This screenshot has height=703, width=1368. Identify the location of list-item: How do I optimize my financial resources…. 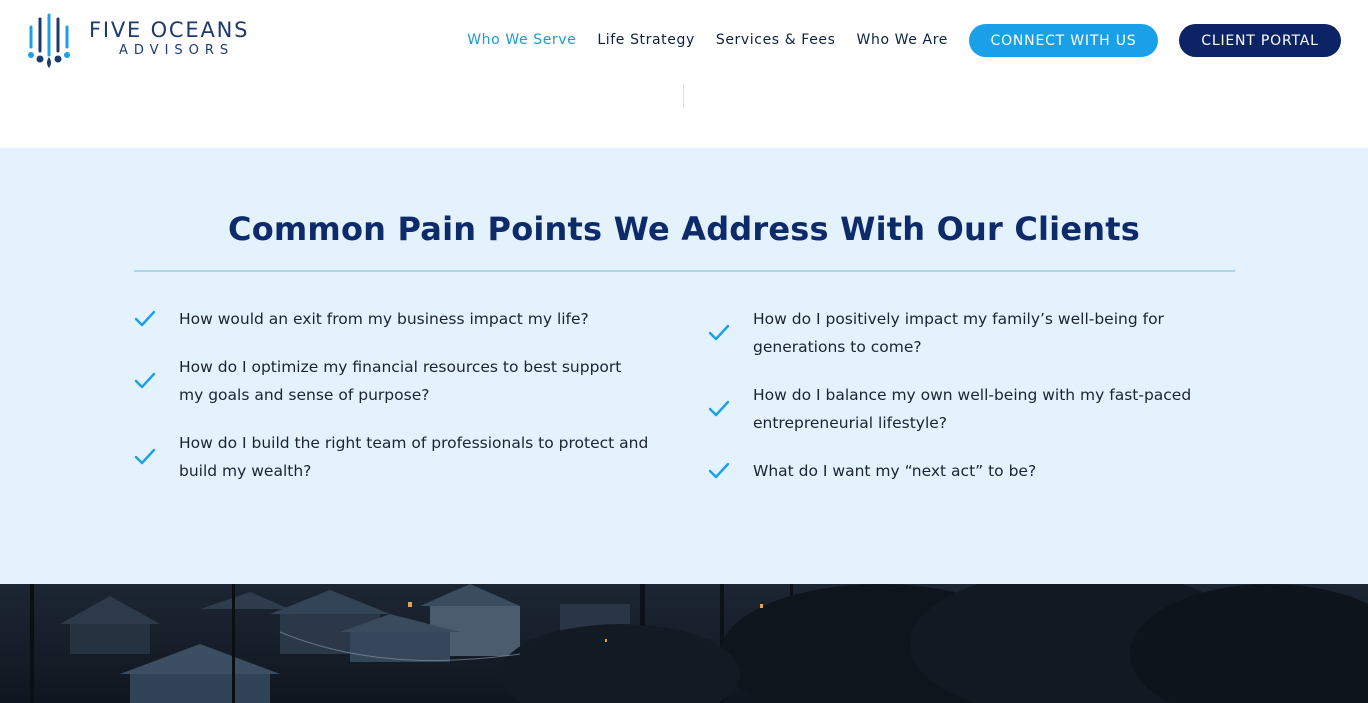
(394, 381).